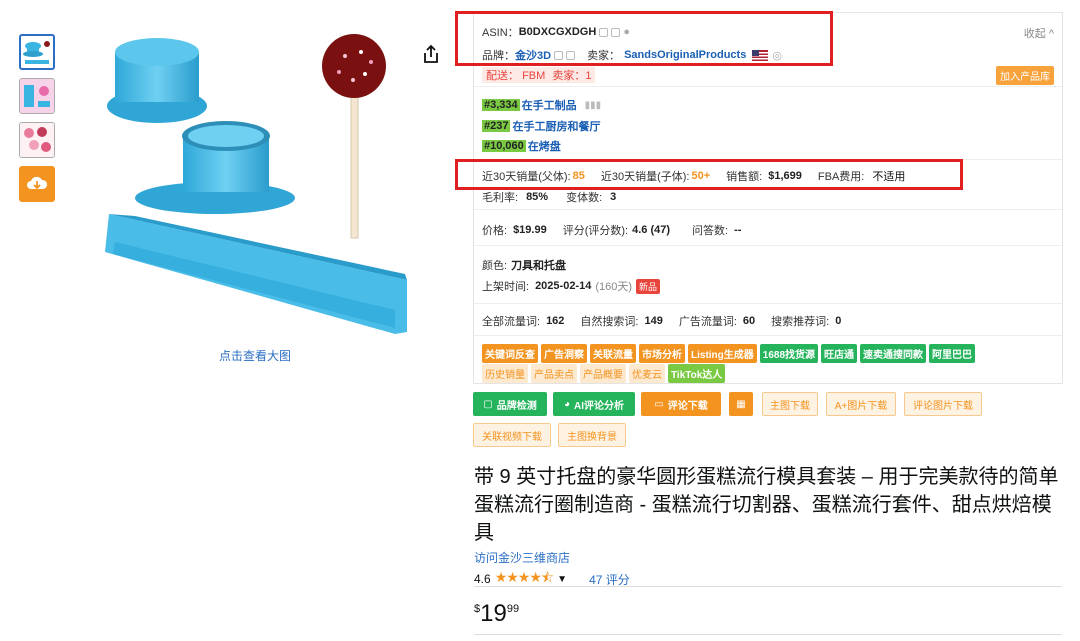 The width and height of the screenshot is (1080, 641). I want to click on review-image-download-button: 评论图片下载, so click(943, 404).